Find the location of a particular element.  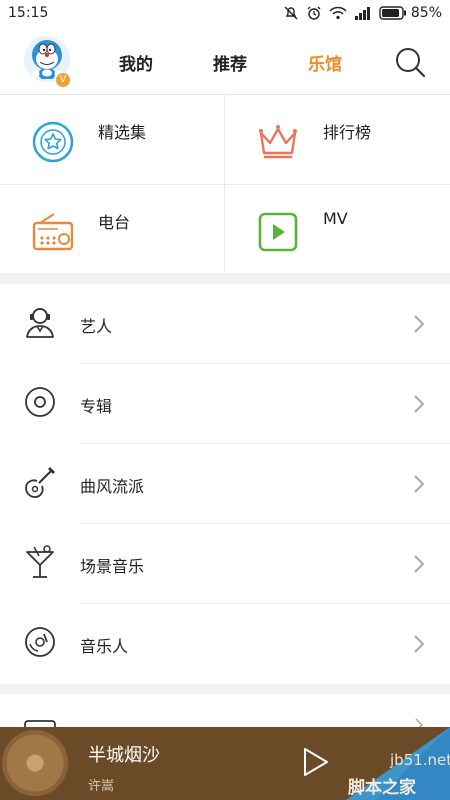

vip-badge: V is located at coordinates (63, 80).